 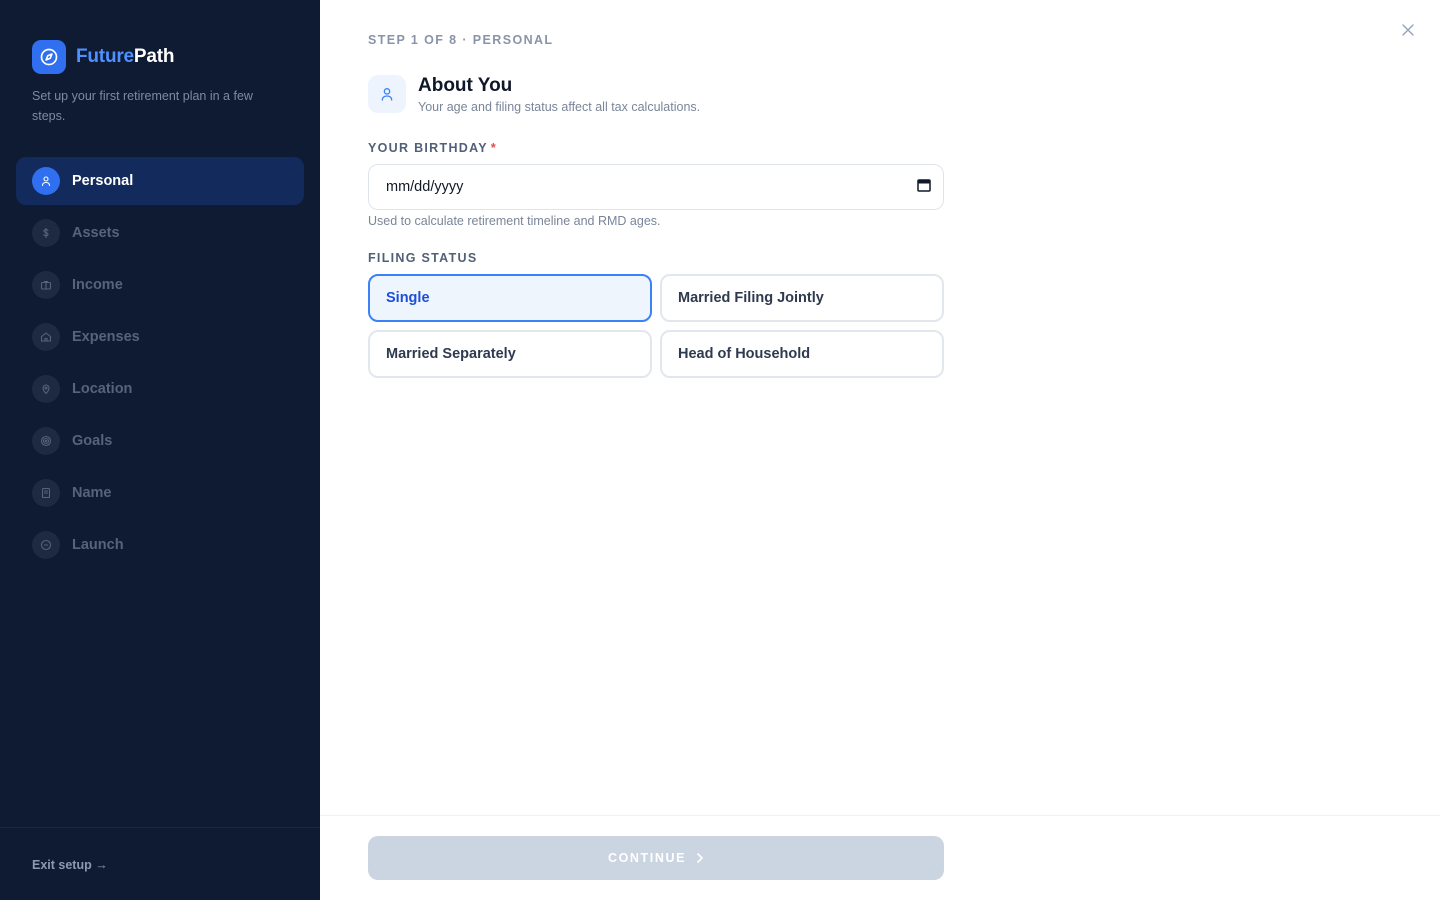 What do you see at coordinates (160, 181) in the screenshot?
I see `sidebar-item-personal: Personal` at bounding box center [160, 181].